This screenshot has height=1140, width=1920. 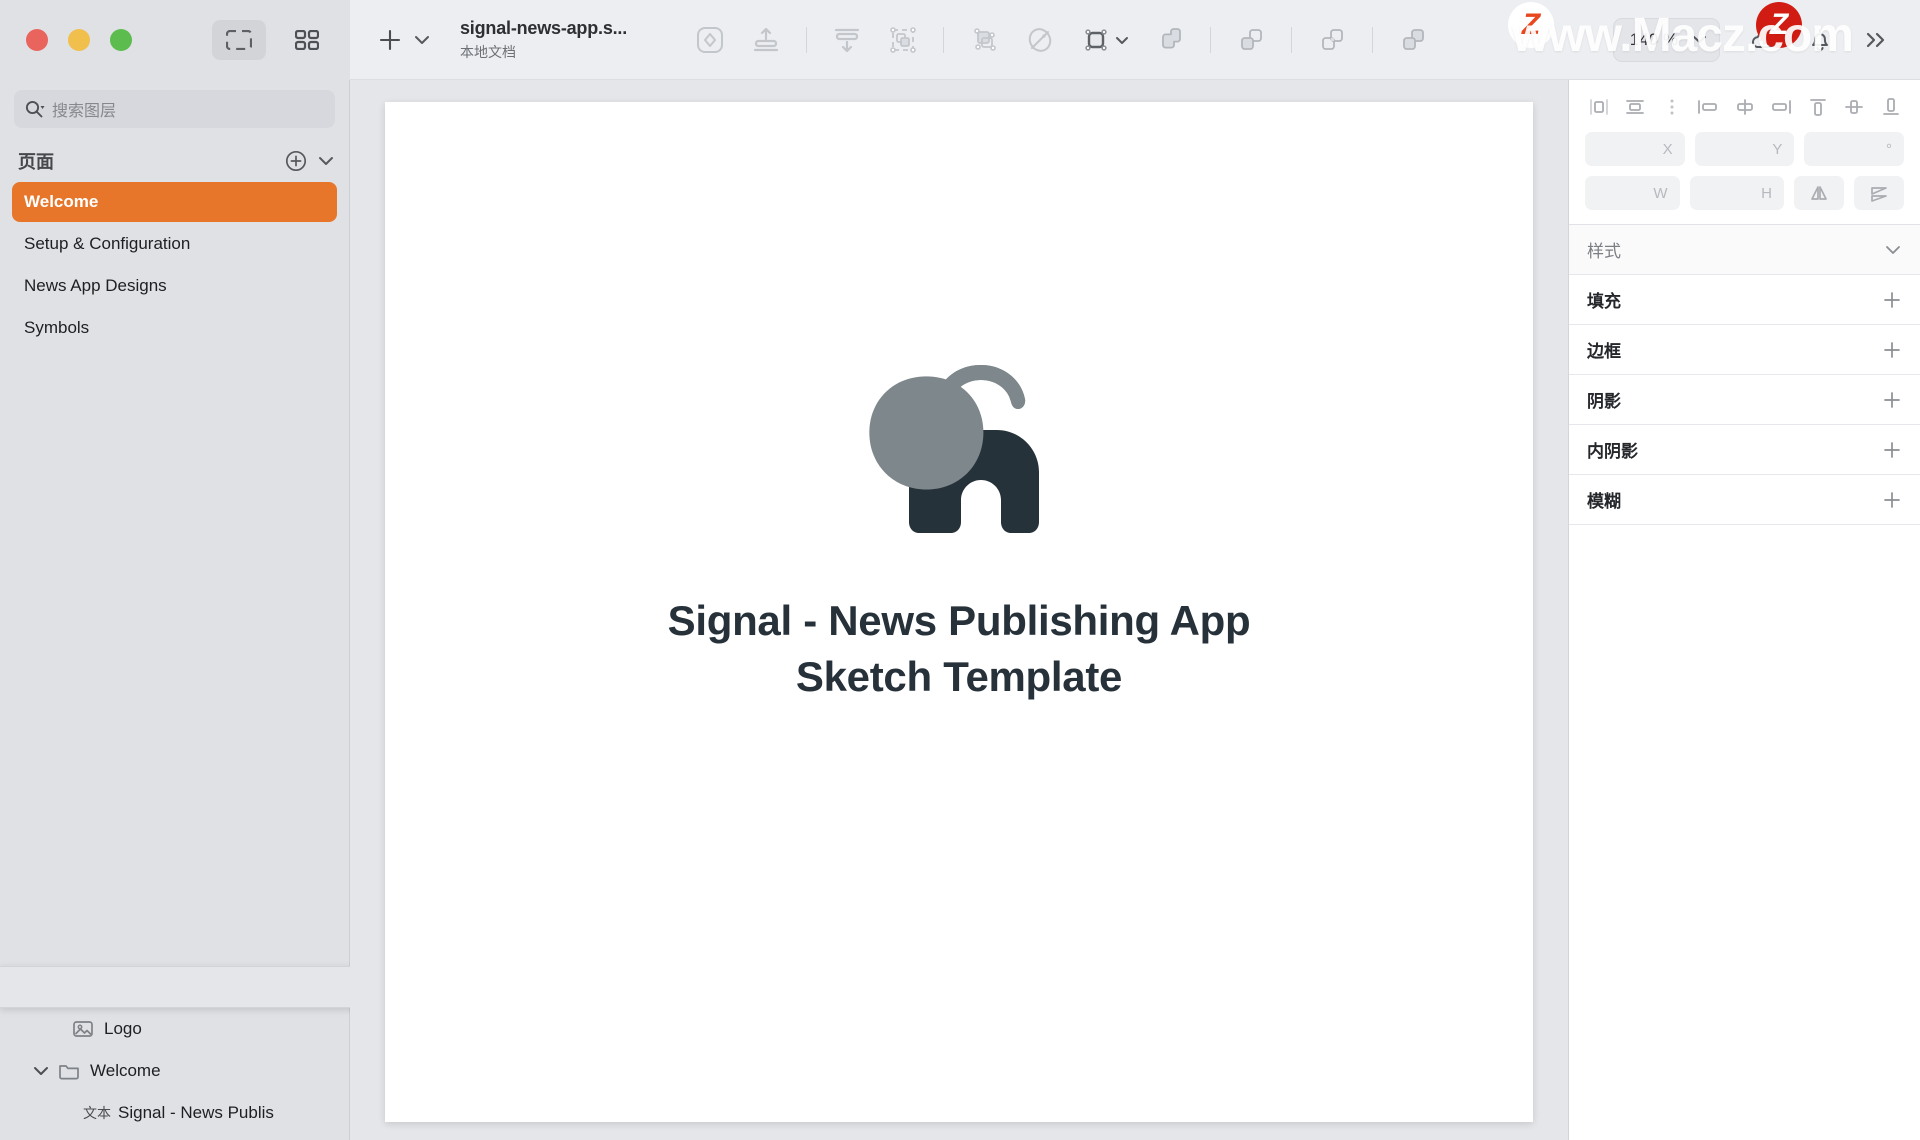 What do you see at coordinates (61, 201) in the screenshot?
I see `page-label: Welcome` at bounding box center [61, 201].